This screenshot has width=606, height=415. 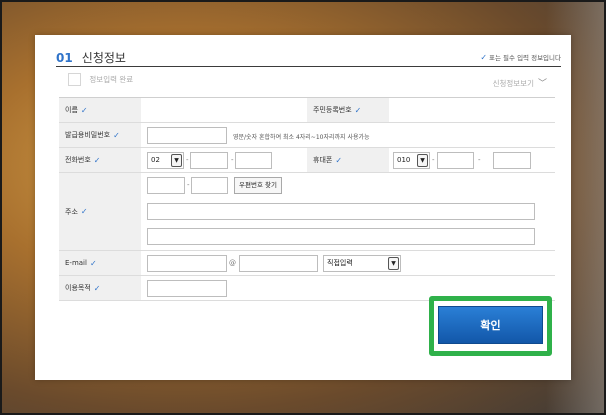 I want to click on row-phone: 전화번호 ✓ 02 ▼ - - 휴대폰 ✓ 010 ▼ - -, so click(x=307, y=160).